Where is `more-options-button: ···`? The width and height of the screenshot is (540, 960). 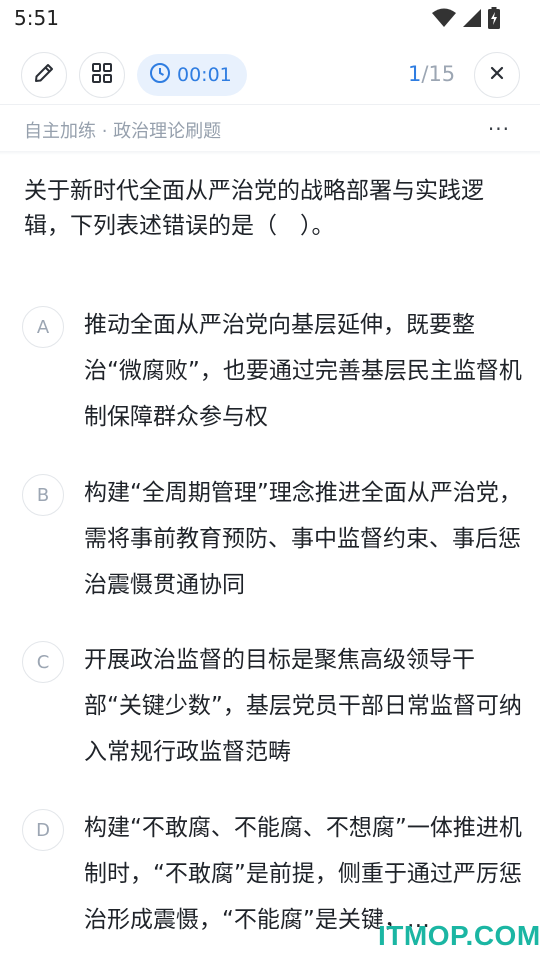 more-options-button: ··· is located at coordinates (499, 129).